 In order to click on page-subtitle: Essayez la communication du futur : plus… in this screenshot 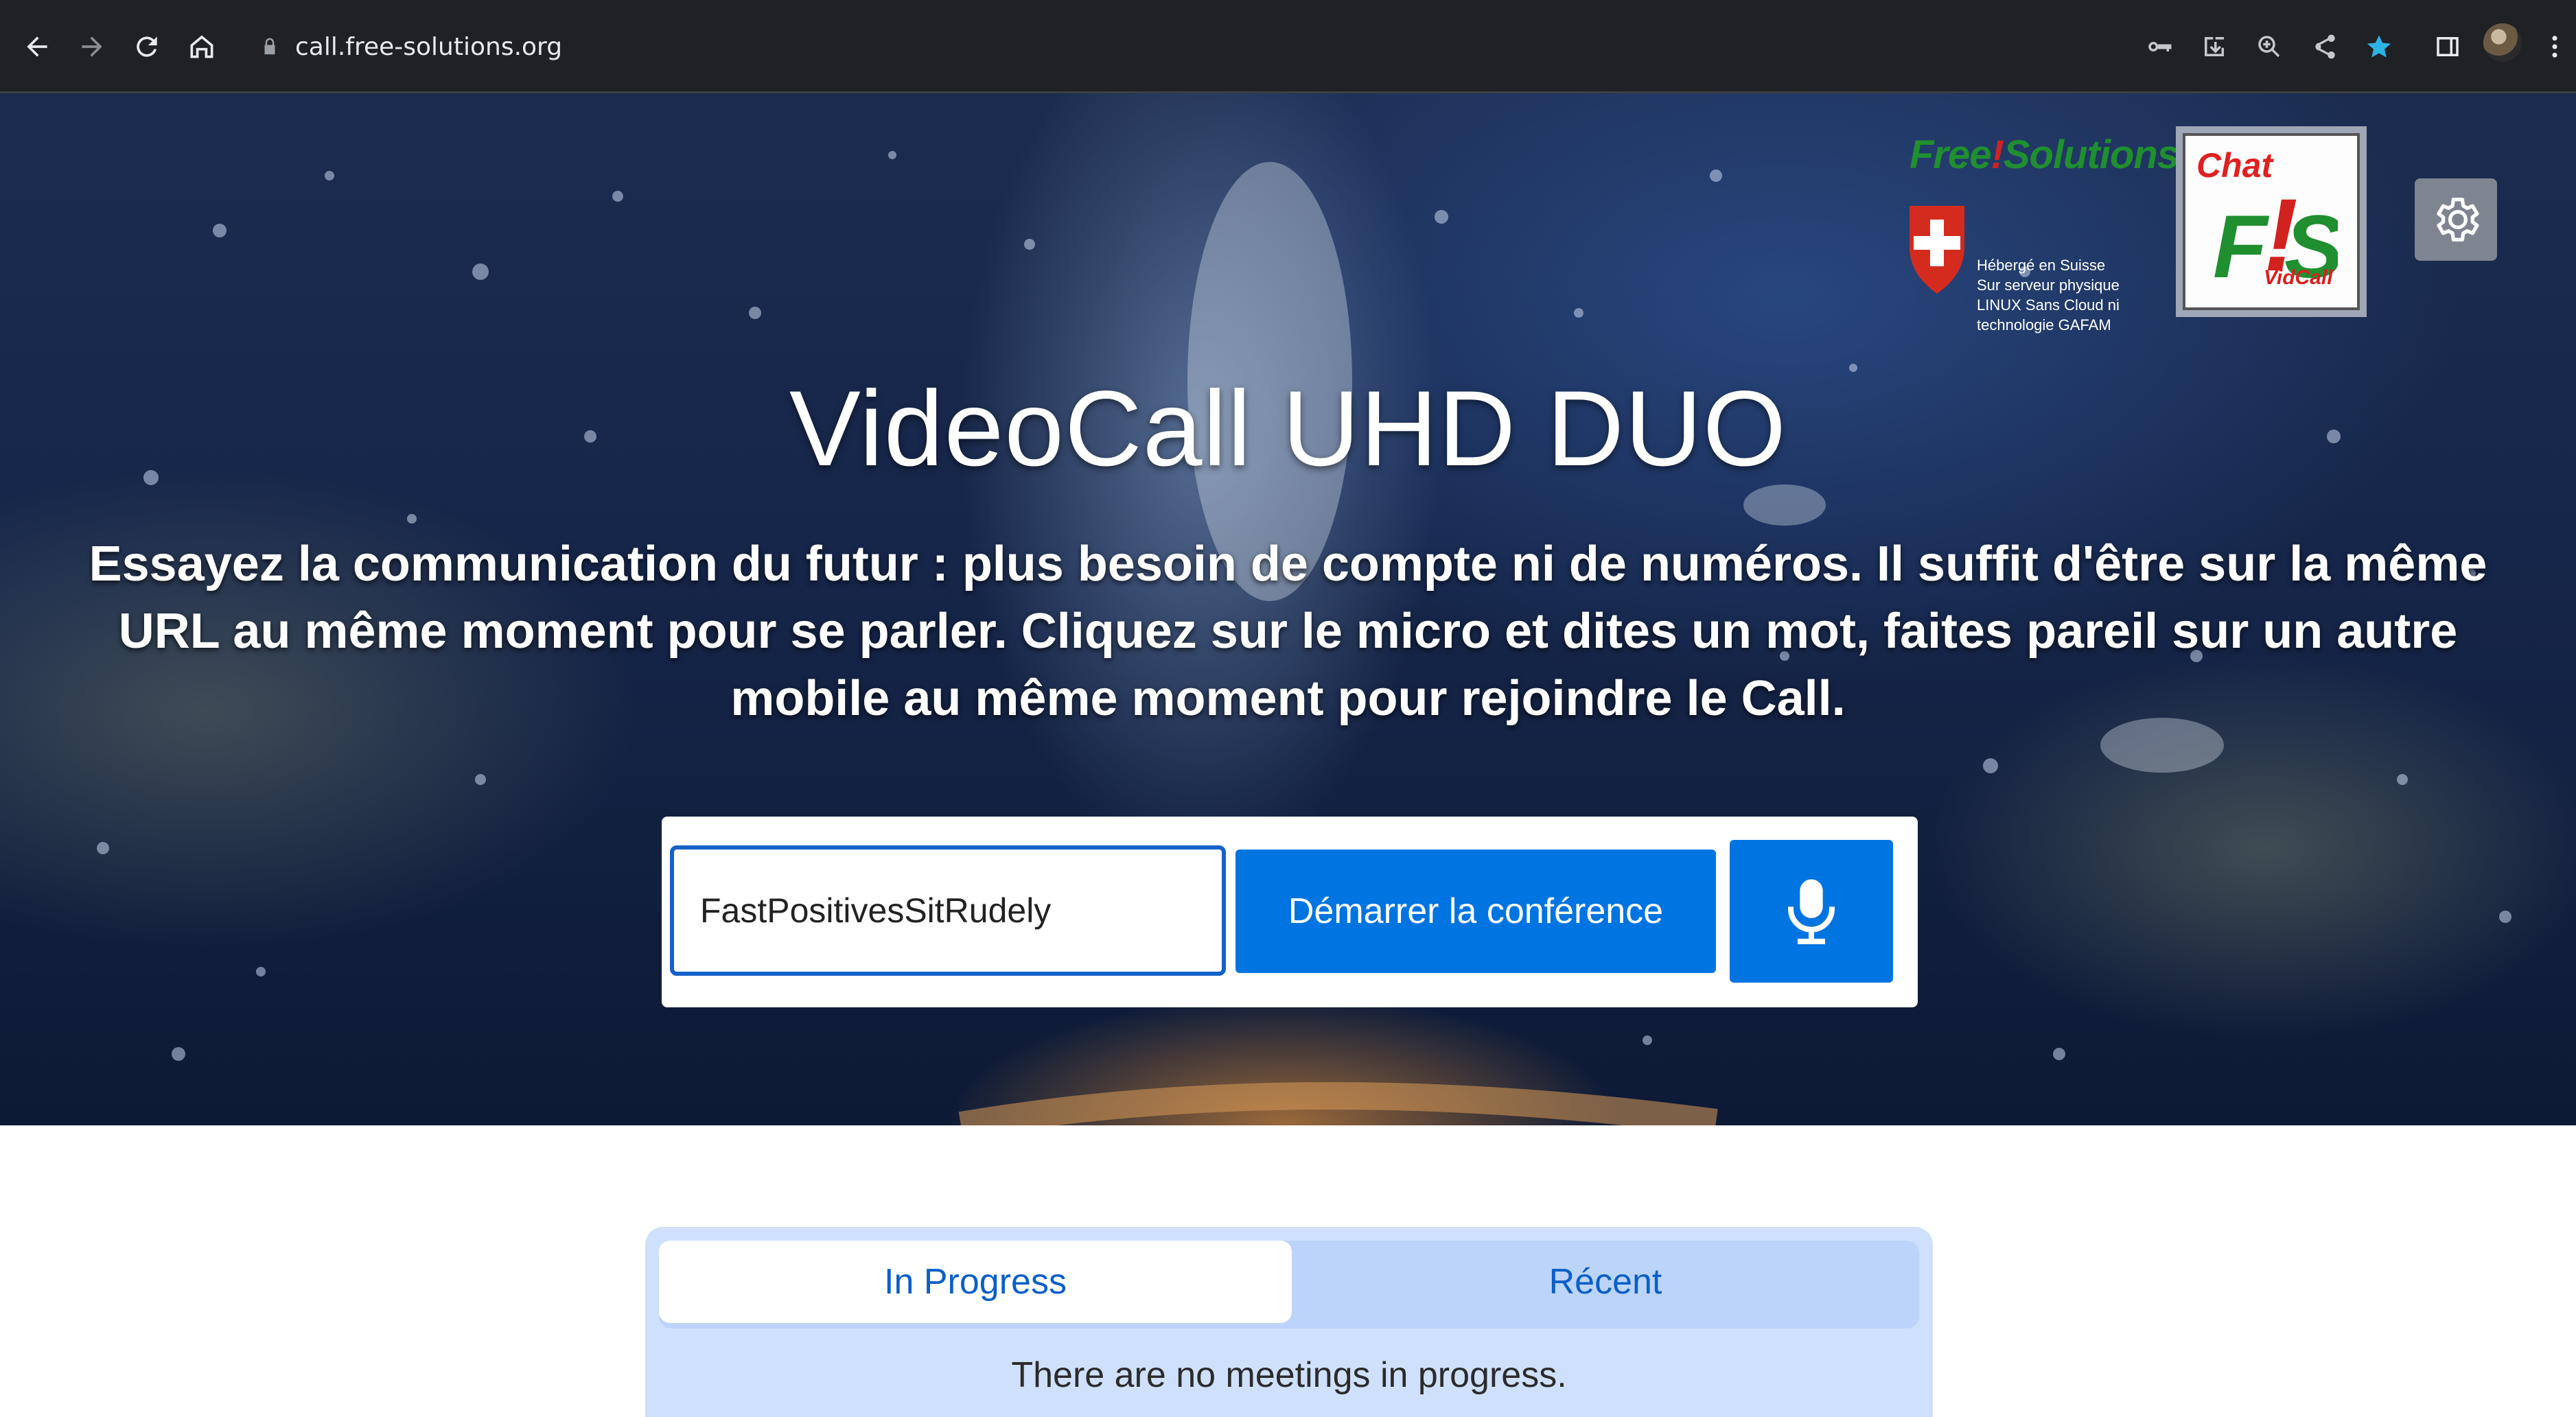, I will do `click(1288, 631)`.